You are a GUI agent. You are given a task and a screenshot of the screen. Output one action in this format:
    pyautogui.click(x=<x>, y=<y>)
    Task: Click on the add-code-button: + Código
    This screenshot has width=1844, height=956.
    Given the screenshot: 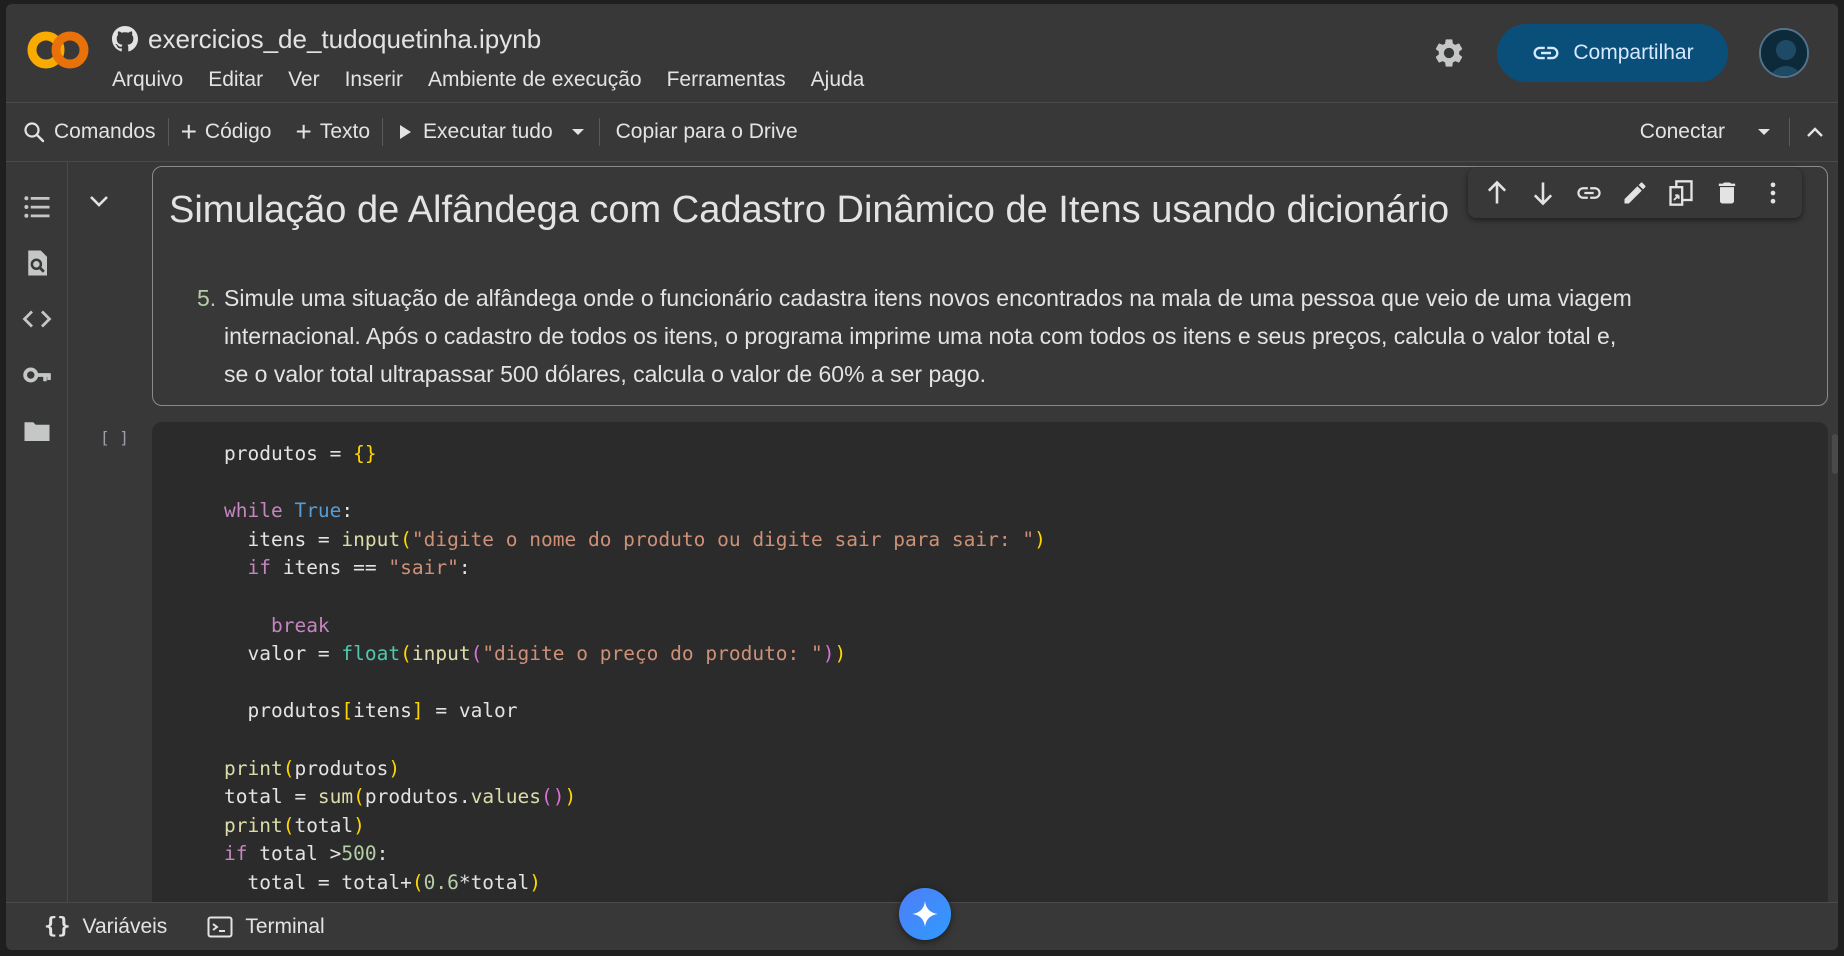 What is the action you would take?
    pyautogui.click(x=226, y=132)
    